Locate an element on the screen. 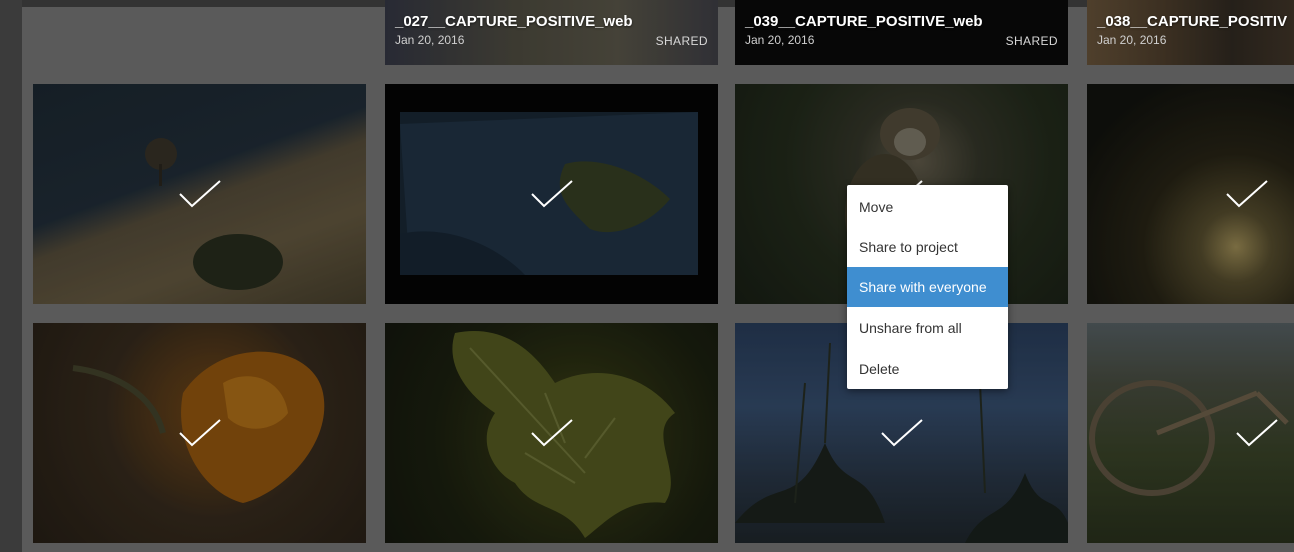  photo-tile-bicycle is located at coordinates (1190, 433).